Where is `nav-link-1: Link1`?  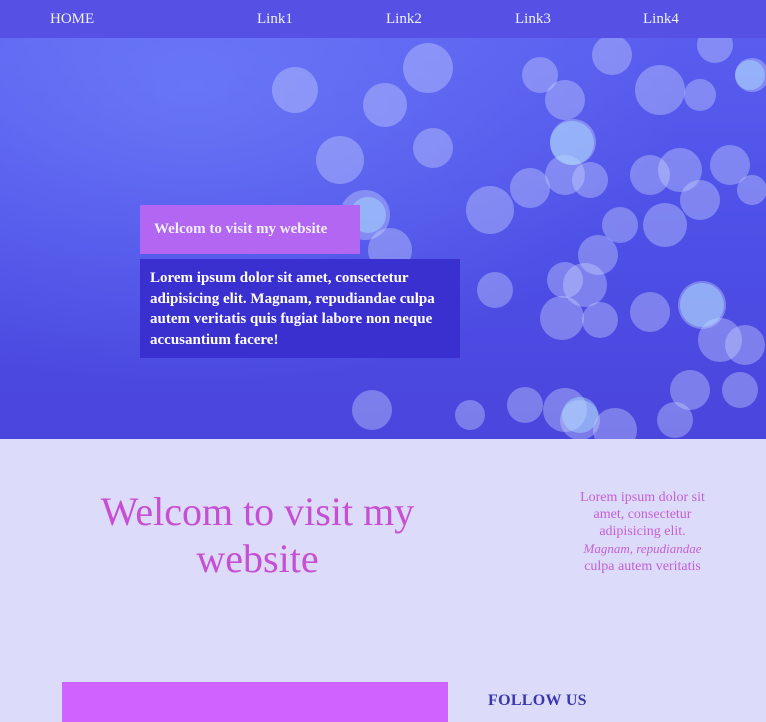
nav-link-1: Link1 is located at coordinates (275, 19).